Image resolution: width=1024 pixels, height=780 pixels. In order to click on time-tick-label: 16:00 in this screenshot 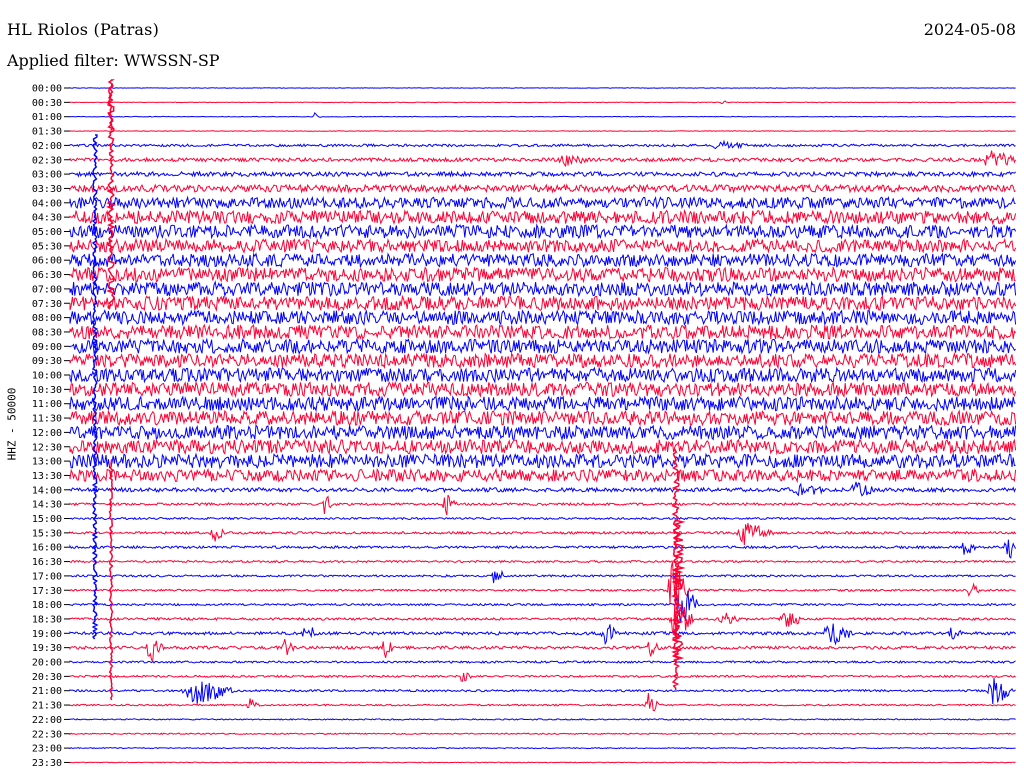, I will do `click(47, 548)`.